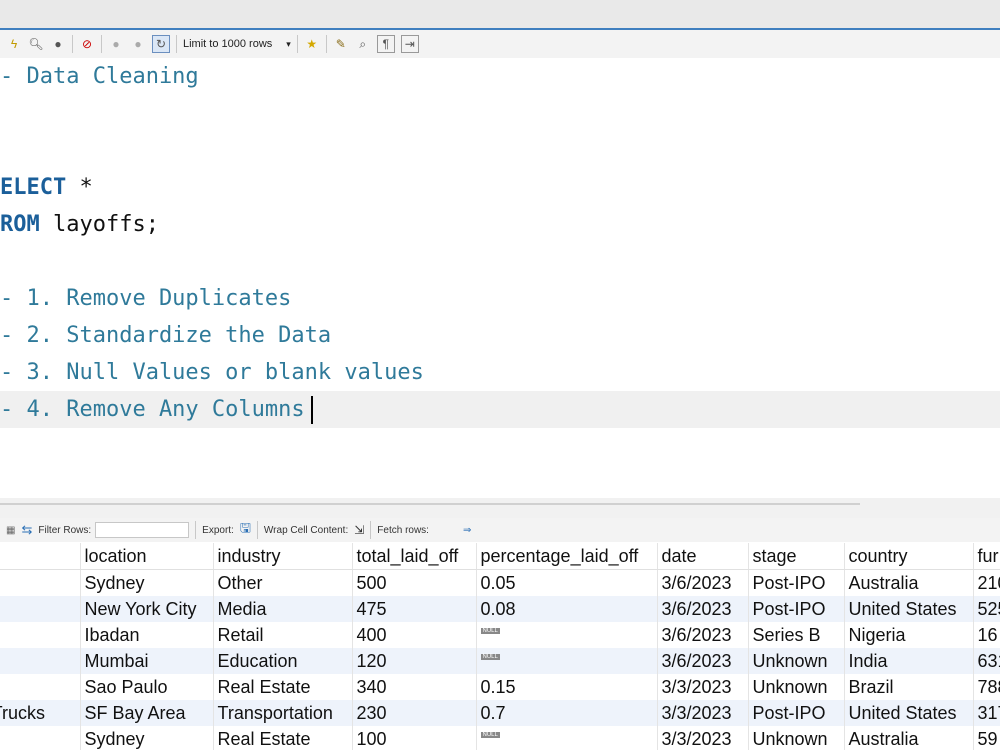 Image resolution: width=1000 pixels, height=750 pixels. Describe the element at coordinates (414, 661) in the screenshot. I see `table-cell: 120` at that location.